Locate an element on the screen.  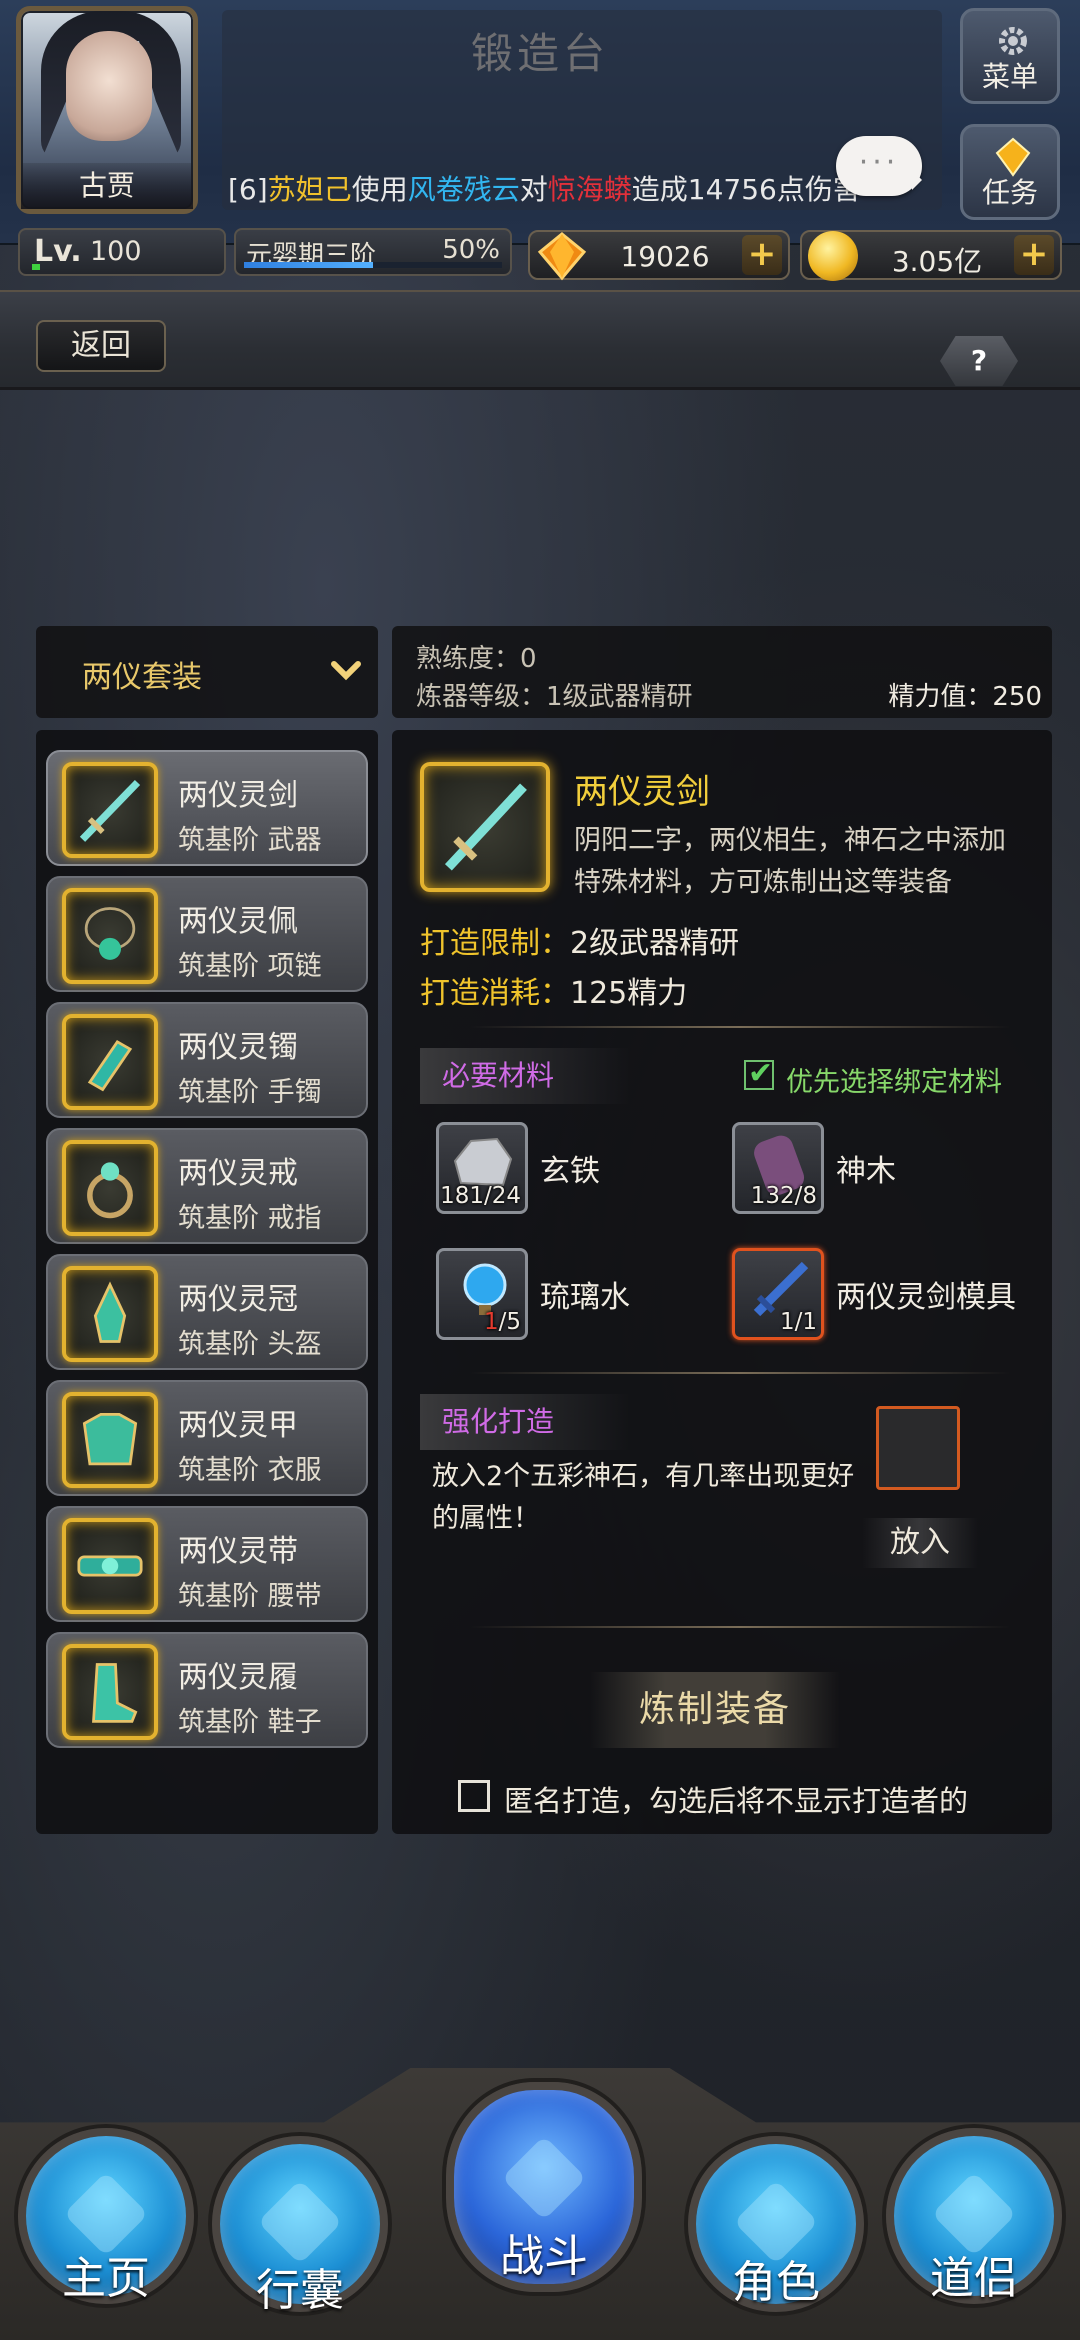
item-subtitle: 筑基阶 鞋子 is located at coordinates (250, 1722).